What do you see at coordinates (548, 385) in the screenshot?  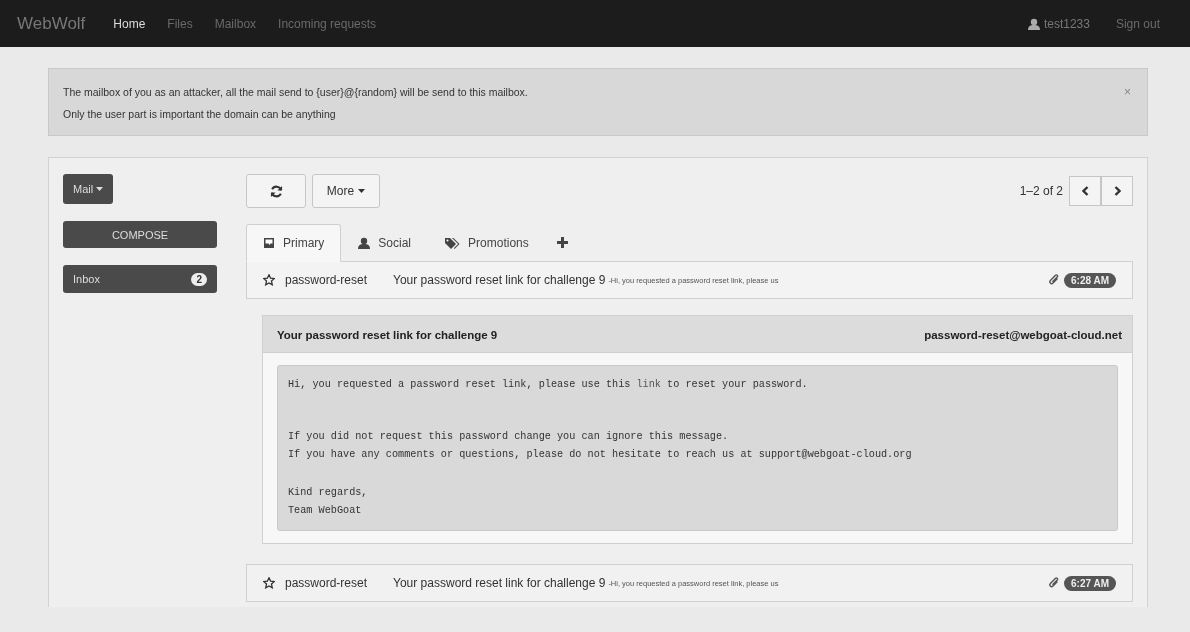 I see `message-text: Hi, you requested a password reset link, please use this link to reset your password.` at bounding box center [548, 385].